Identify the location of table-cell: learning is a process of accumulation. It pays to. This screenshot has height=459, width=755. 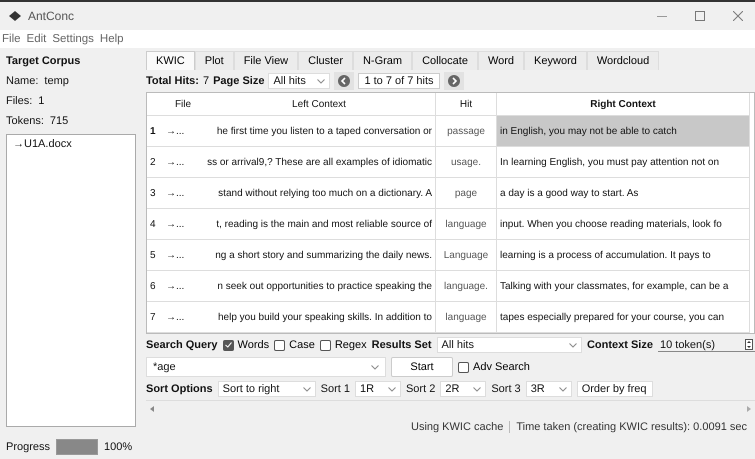
(623, 255).